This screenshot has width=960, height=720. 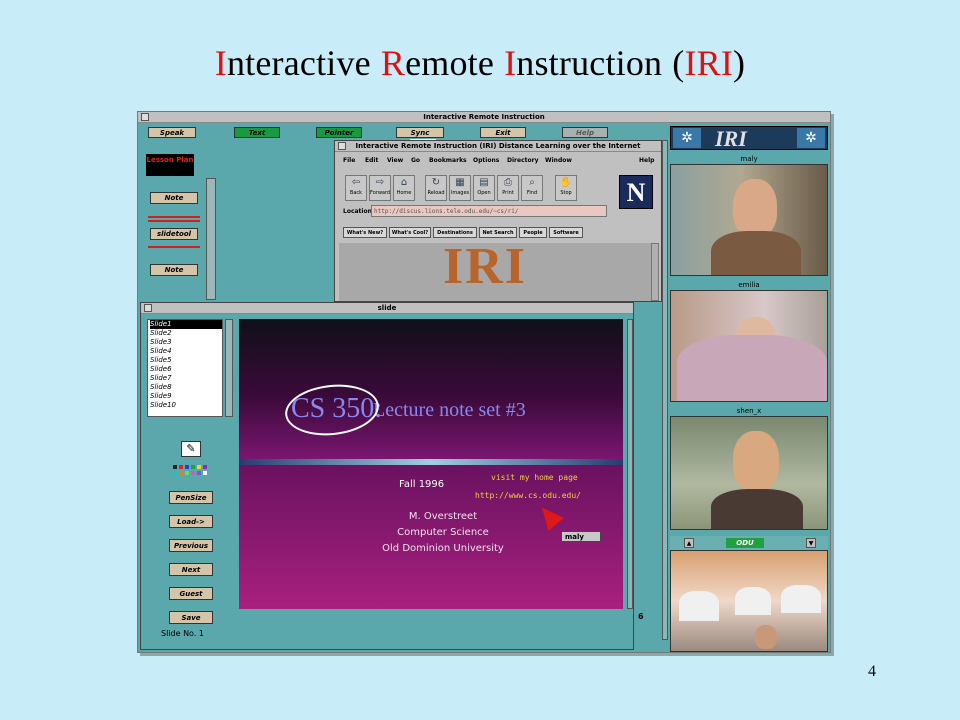 What do you see at coordinates (186, 378) in the screenshot?
I see `slide-list-item: Slide7` at bounding box center [186, 378].